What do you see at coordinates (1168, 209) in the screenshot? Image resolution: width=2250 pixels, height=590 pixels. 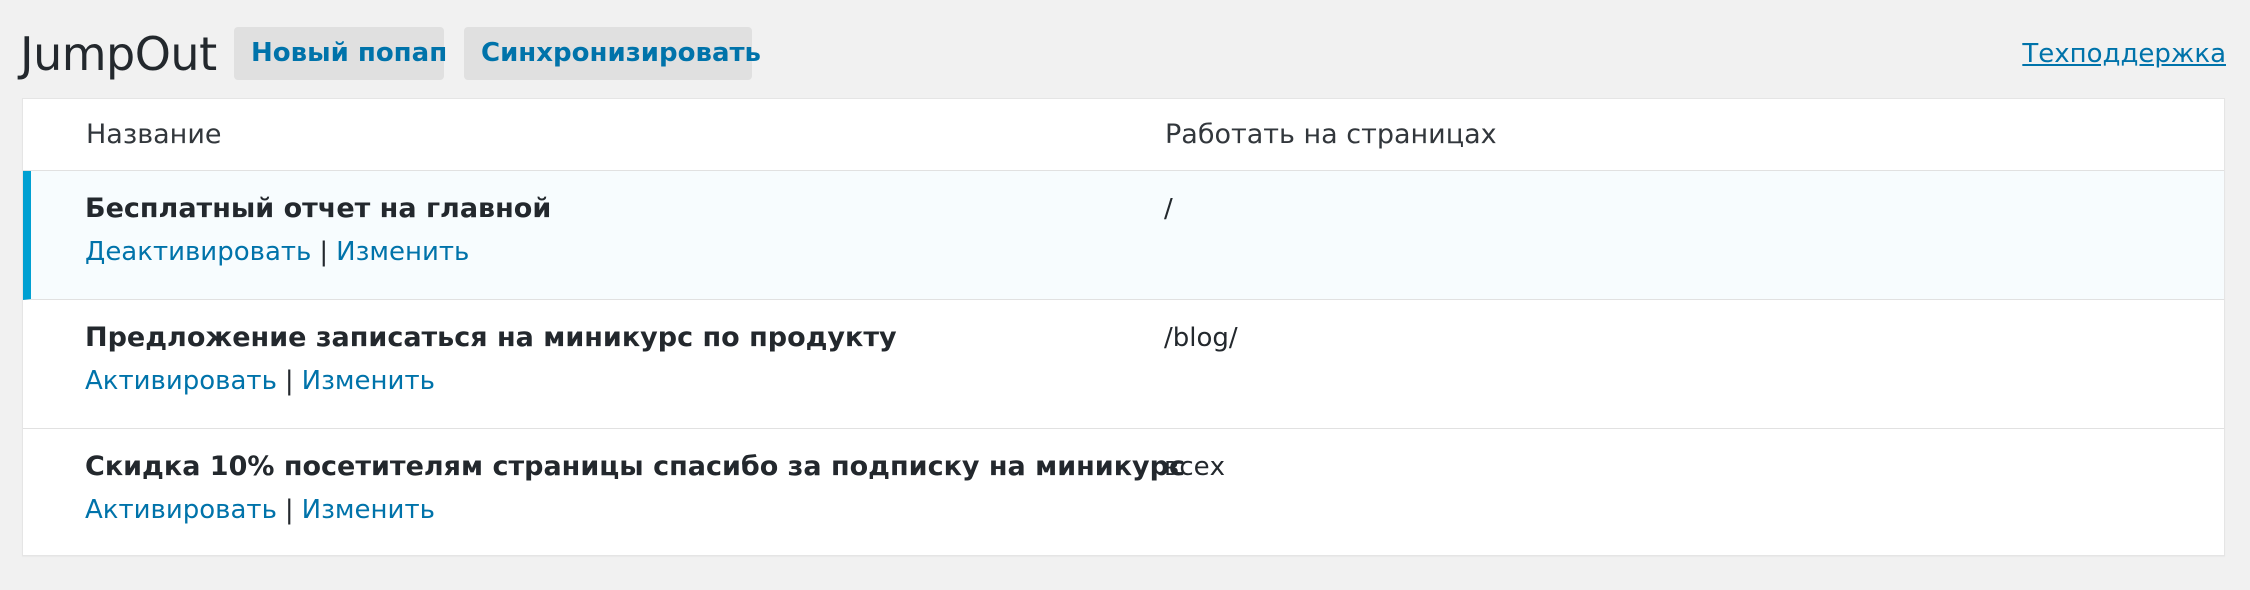 I see `popup-pages: /` at bounding box center [1168, 209].